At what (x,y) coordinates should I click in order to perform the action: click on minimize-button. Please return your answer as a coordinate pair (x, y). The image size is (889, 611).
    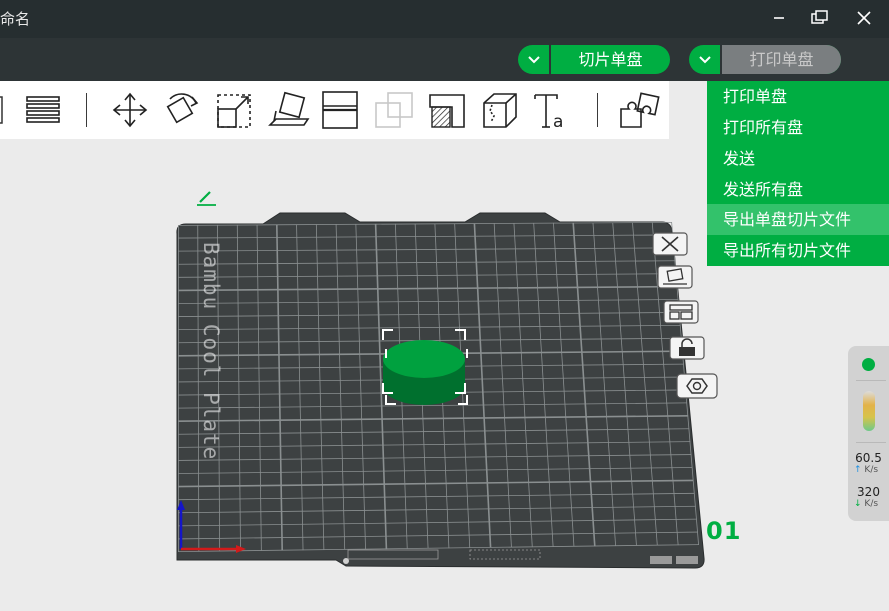
    Looking at the image, I should click on (779, 18).